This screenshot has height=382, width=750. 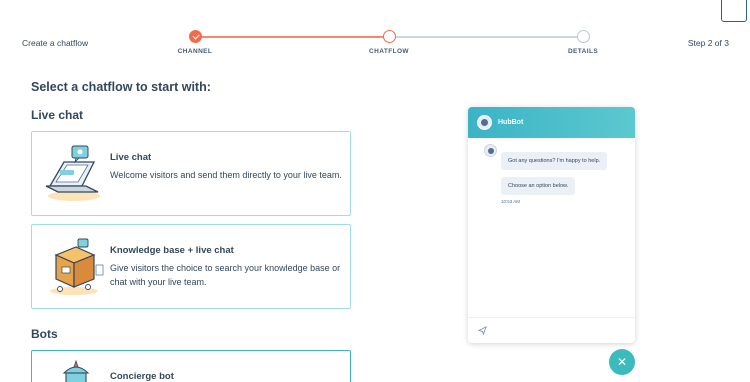 I want to click on chat-message: Choose an option below., so click(x=538, y=186).